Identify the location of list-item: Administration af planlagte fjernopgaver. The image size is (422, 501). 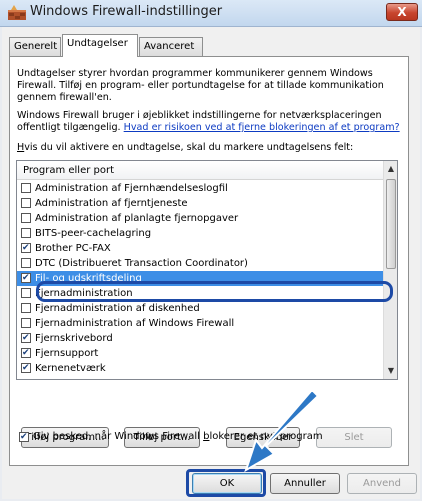
(200, 218).